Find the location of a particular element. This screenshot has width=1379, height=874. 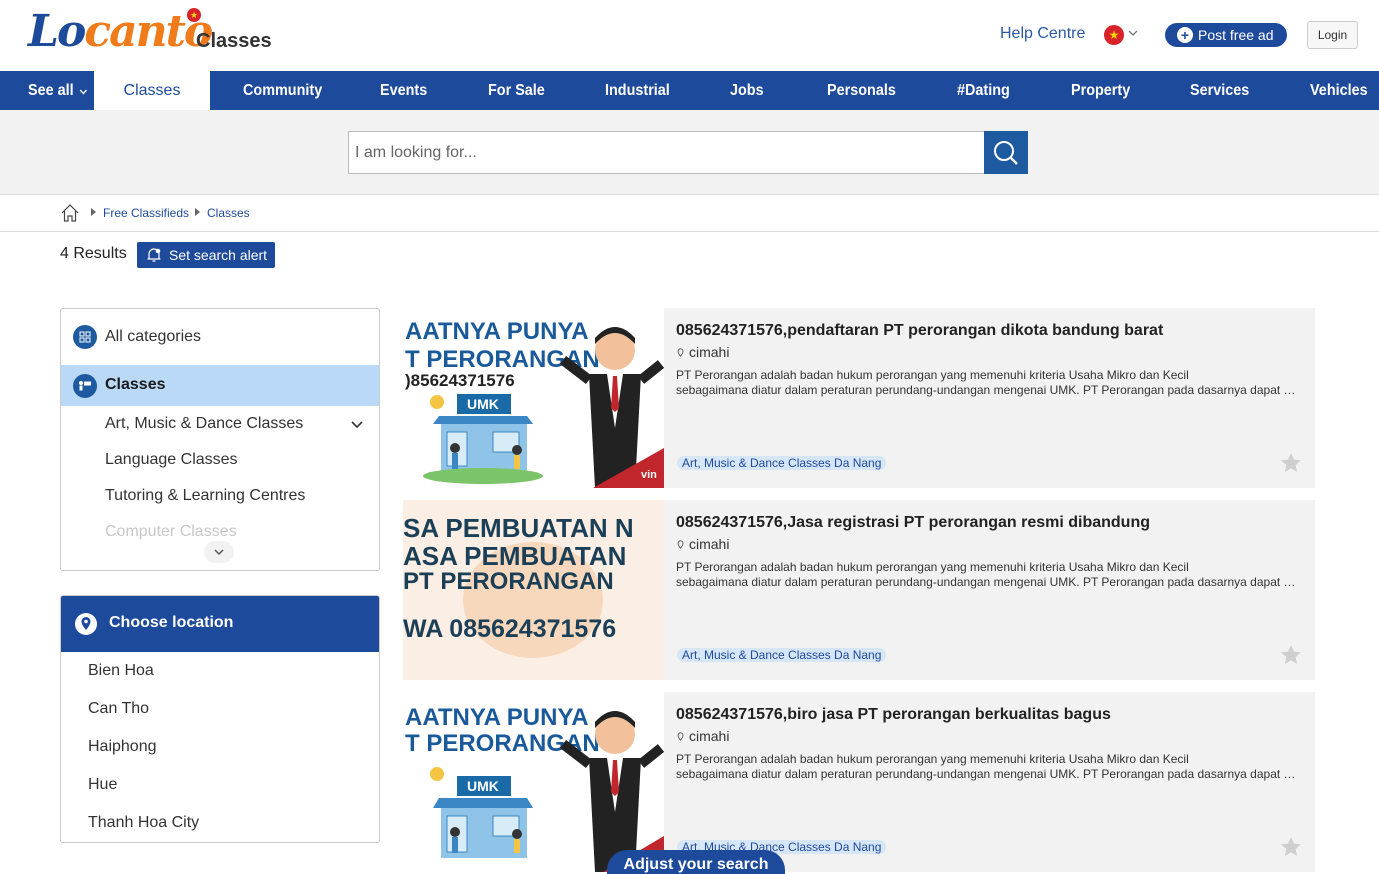

svg-text: WA 085624371576 is located at coordinates (509, 629).